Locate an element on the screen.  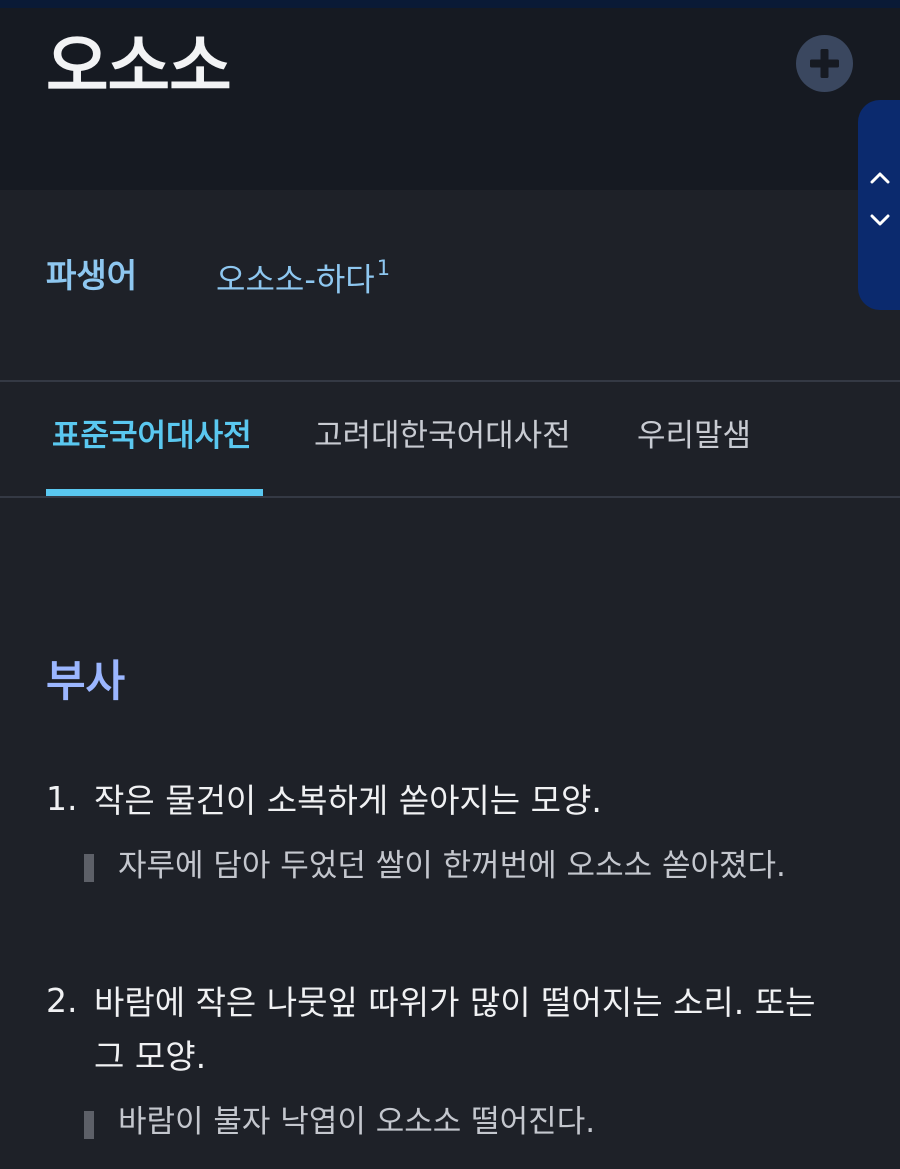
add-to-wordbook-button is located at coordinates (824, 63).